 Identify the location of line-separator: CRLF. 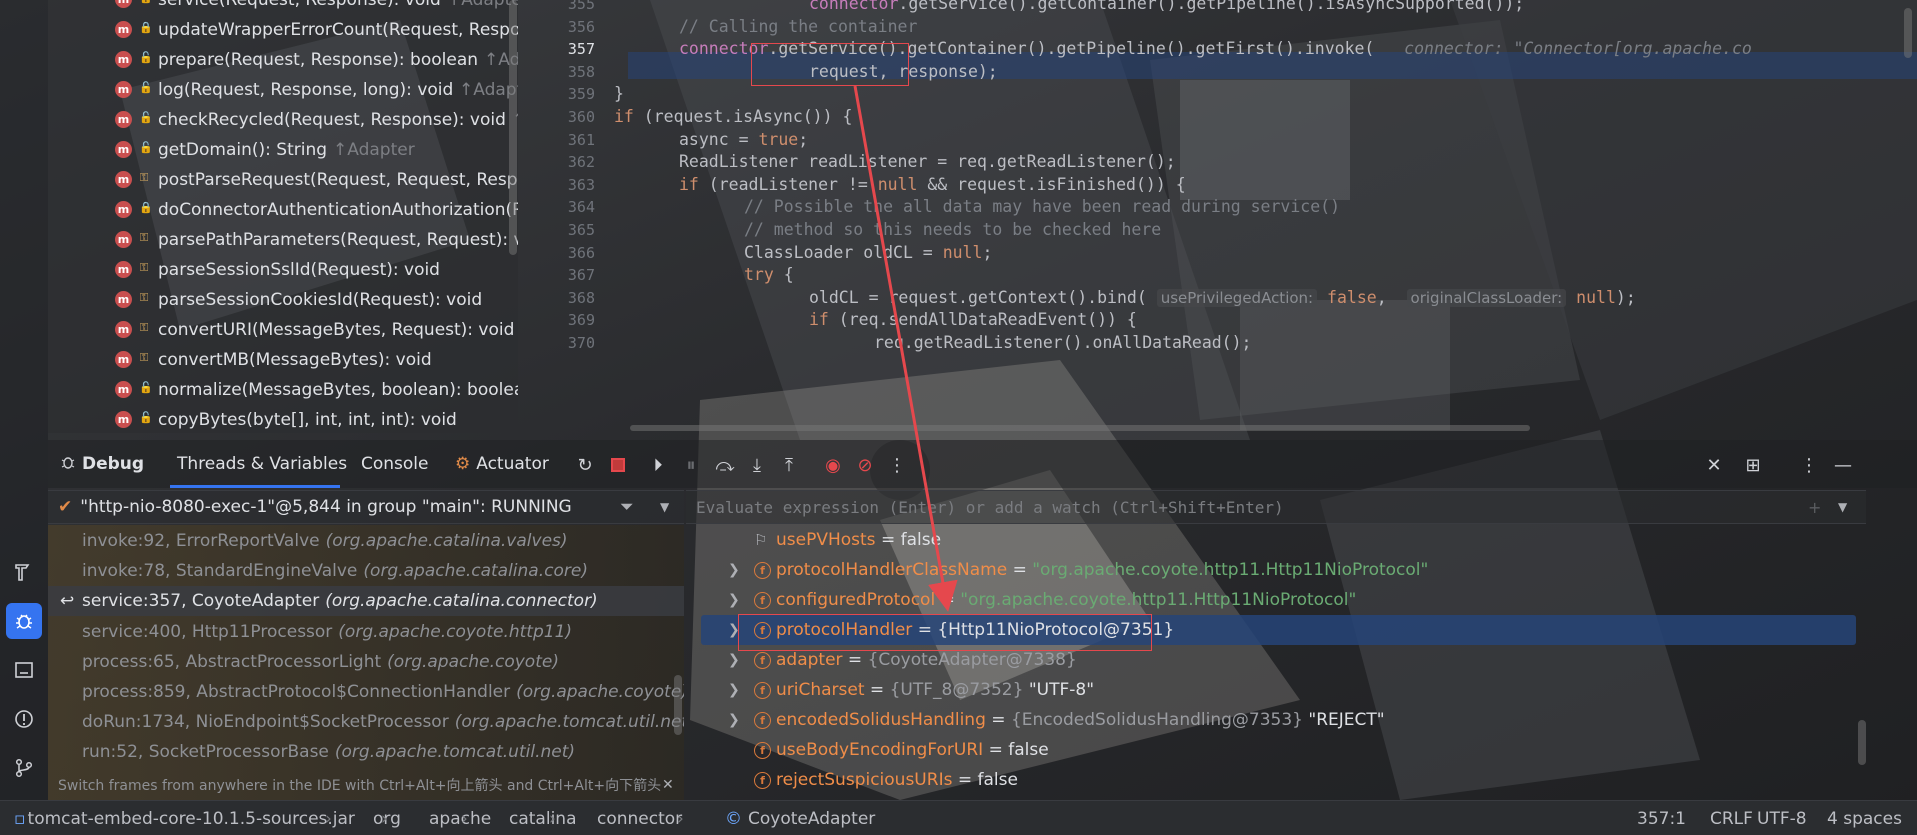
(1731, 818).